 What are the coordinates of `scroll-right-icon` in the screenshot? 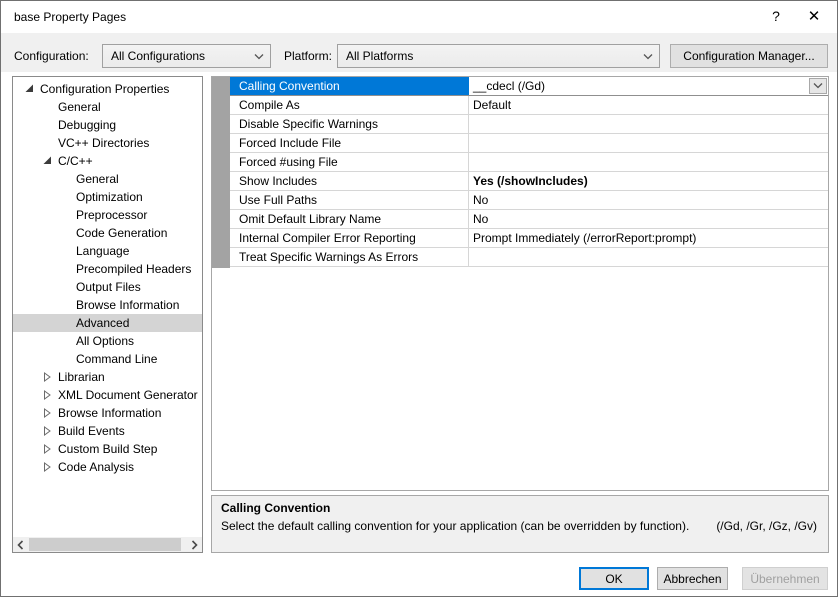 It's located at (194, 544).